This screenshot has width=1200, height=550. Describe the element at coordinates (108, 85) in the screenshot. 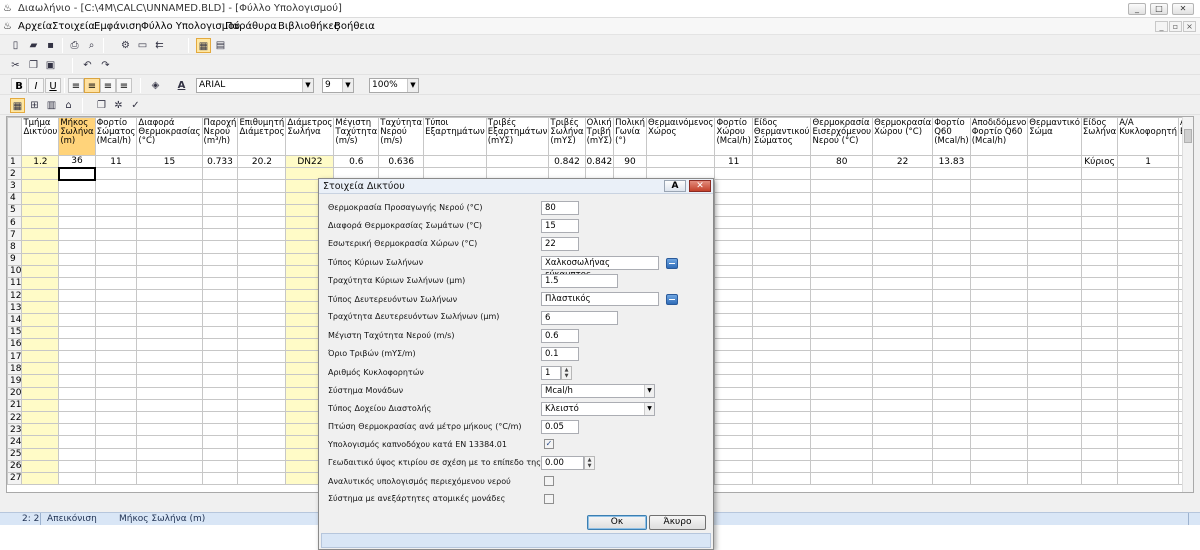

I see `align-right-icon: ≡` at that location.